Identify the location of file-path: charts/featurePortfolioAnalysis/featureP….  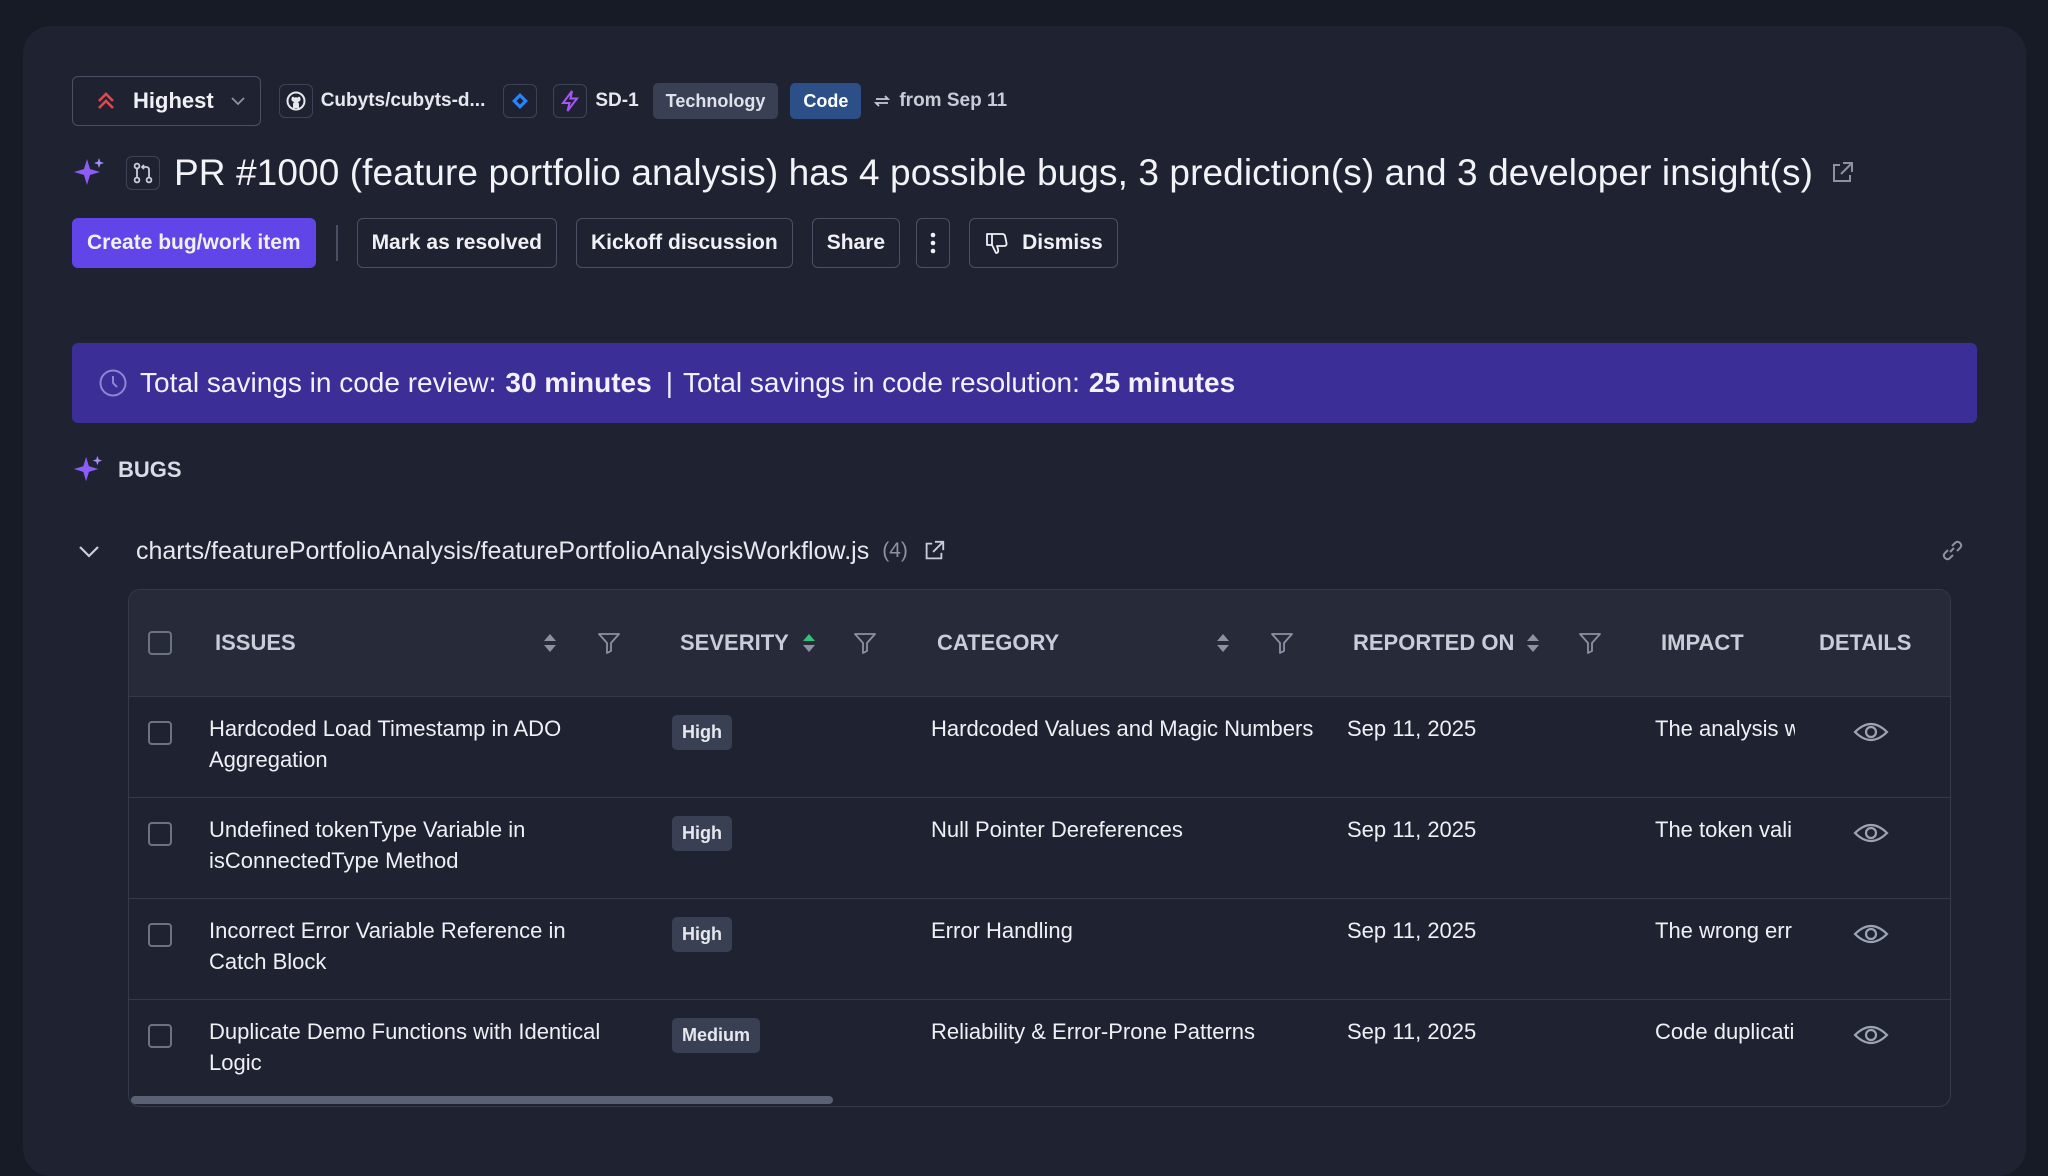
(502, 551).